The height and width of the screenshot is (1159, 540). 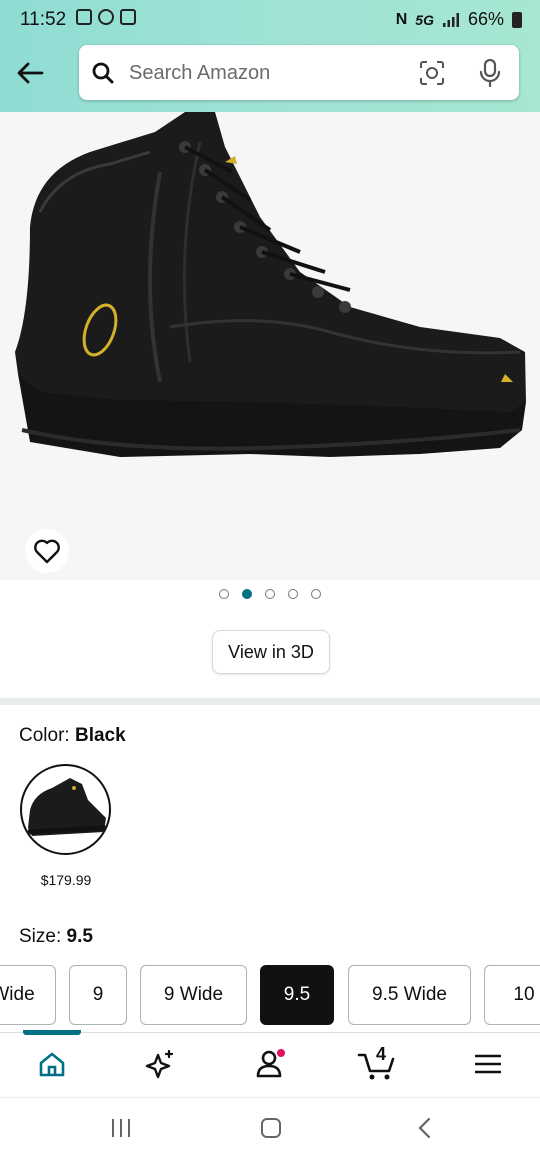 I want to click on recents-icon, so click(x=121, y=1128).